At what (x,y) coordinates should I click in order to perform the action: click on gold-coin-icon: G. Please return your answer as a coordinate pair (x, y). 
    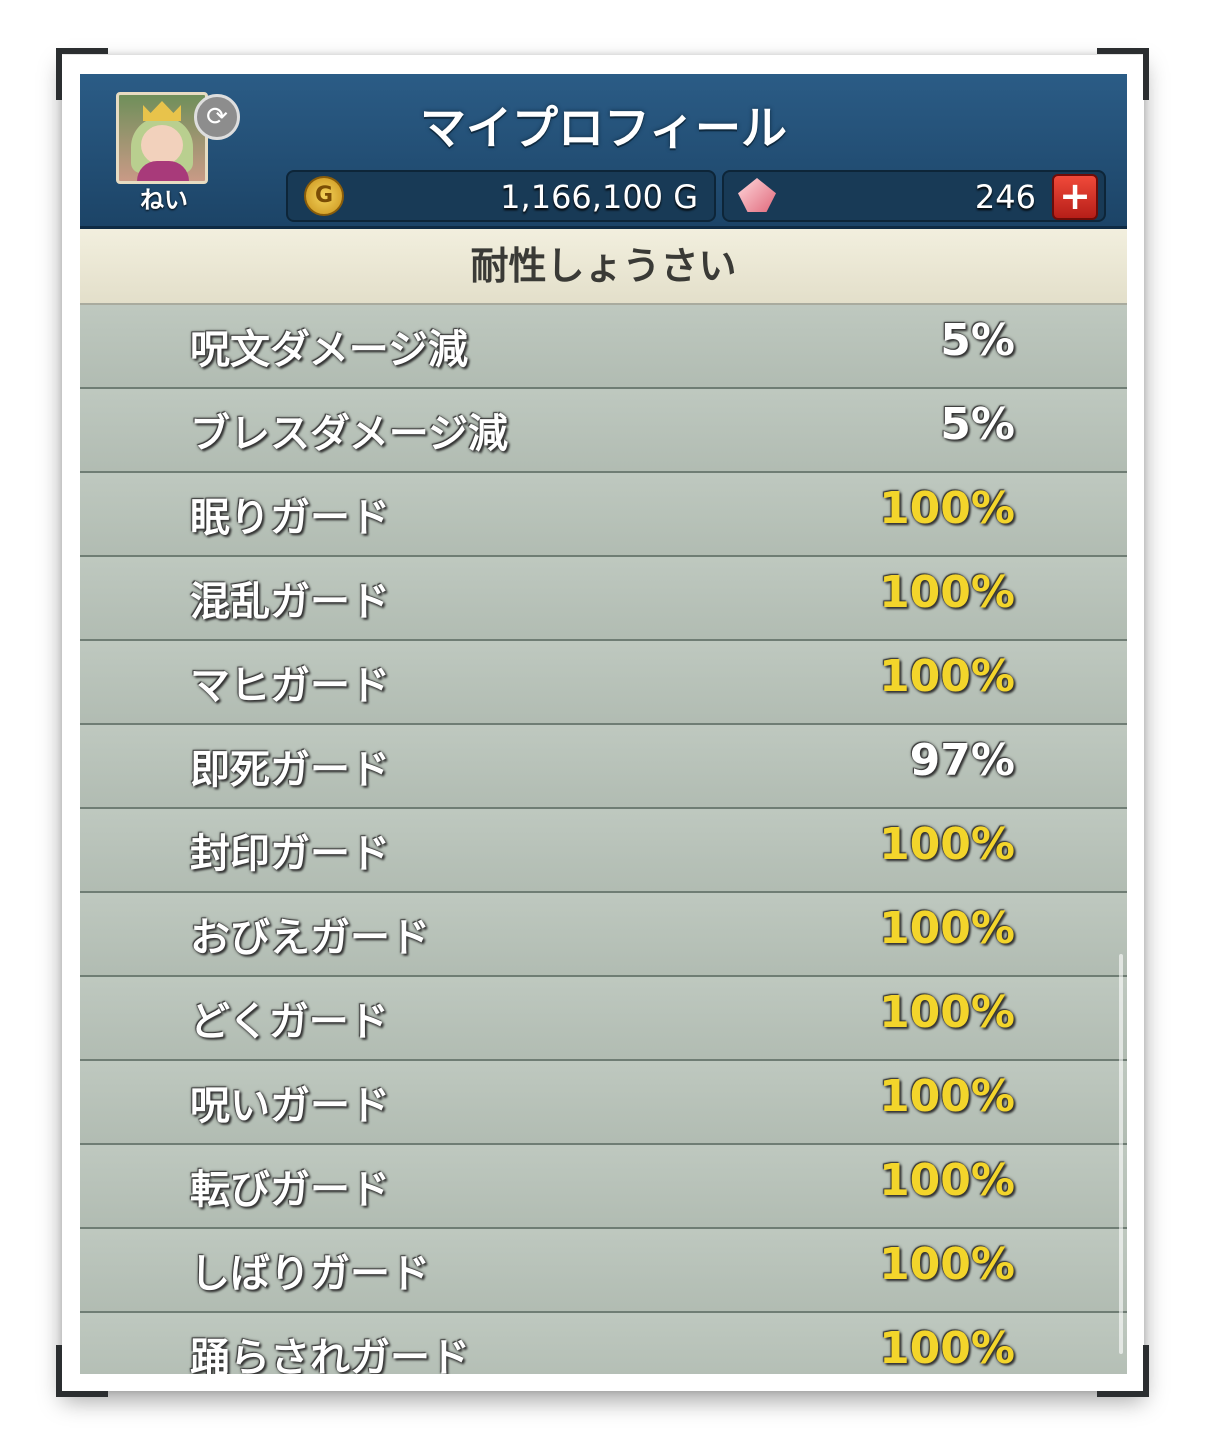
    Looking at the image, I should click on (324, 196).